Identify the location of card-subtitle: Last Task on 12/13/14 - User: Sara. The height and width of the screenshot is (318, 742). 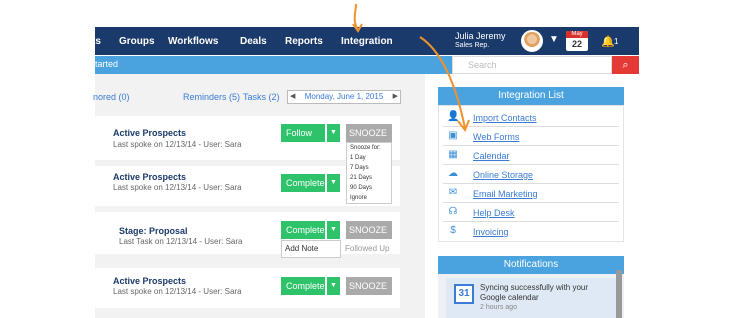
(181, 241).